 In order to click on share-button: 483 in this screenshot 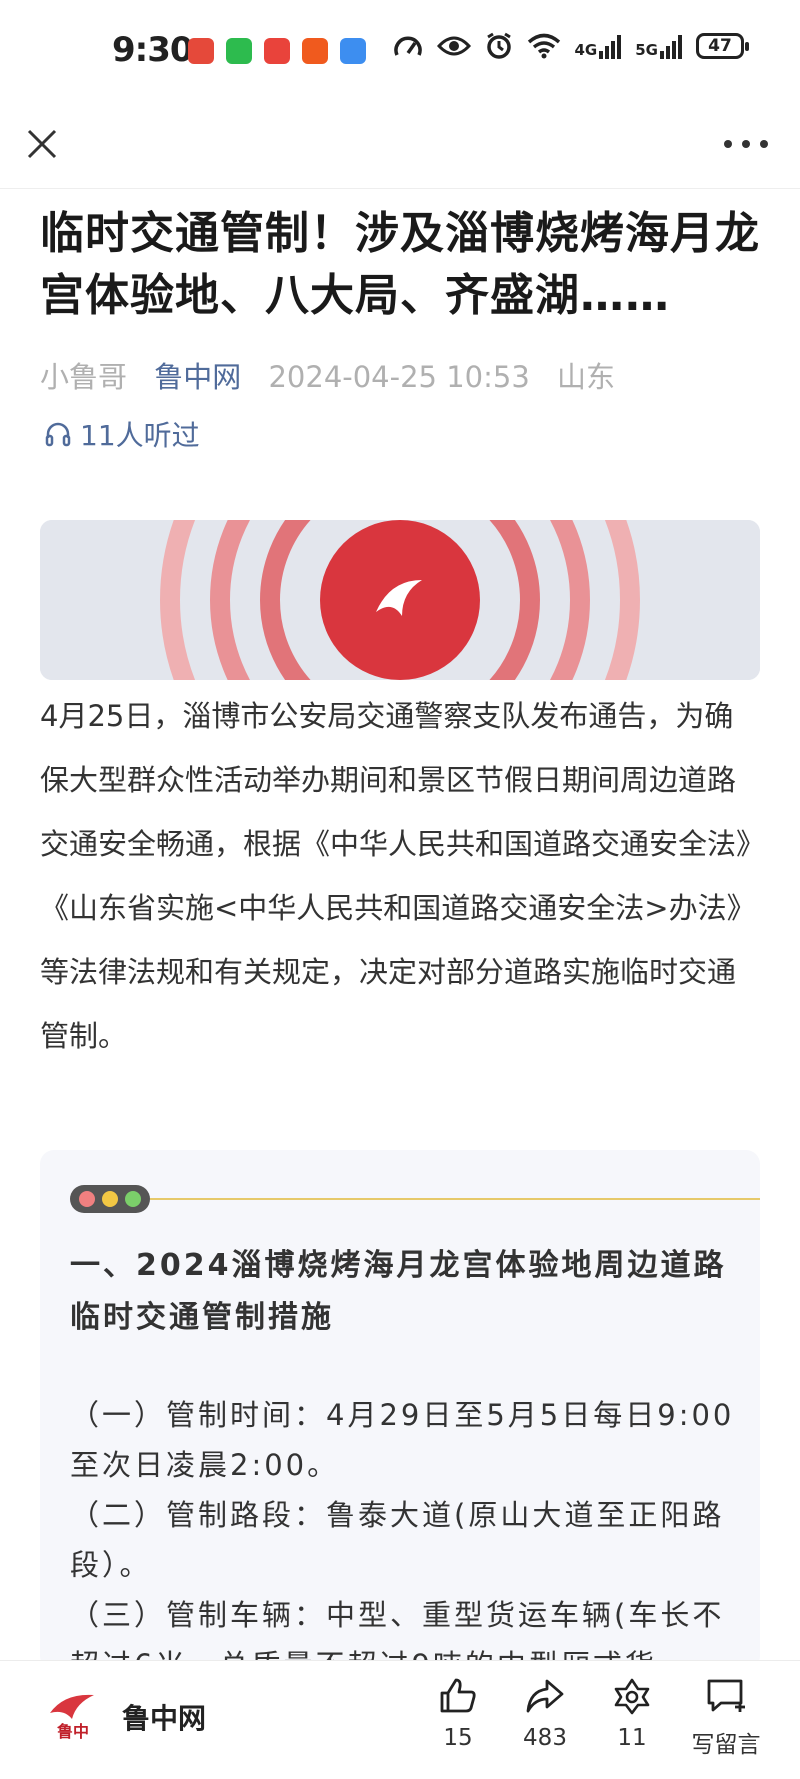, I will do `click(545, 1714)`.